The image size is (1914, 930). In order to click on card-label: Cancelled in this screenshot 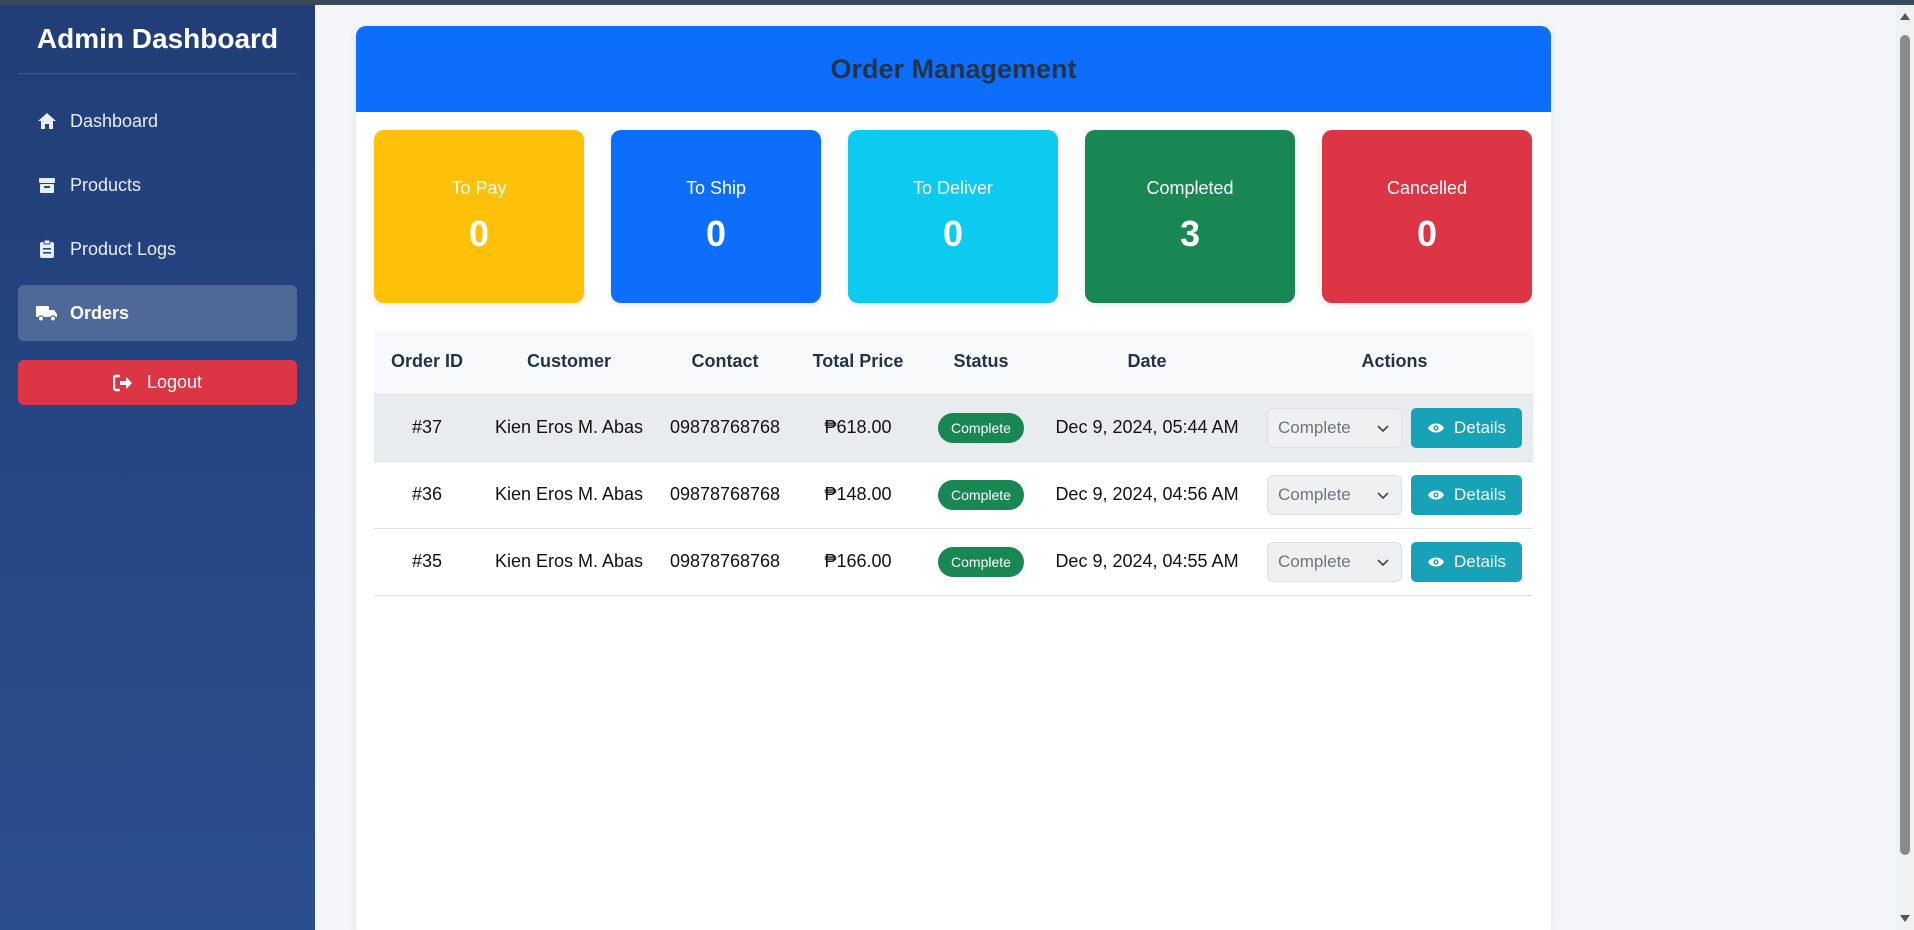, I will do `click(1427, 188)`.